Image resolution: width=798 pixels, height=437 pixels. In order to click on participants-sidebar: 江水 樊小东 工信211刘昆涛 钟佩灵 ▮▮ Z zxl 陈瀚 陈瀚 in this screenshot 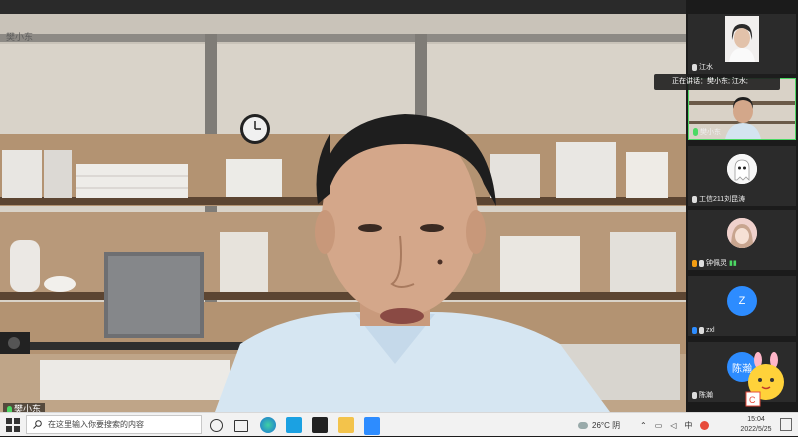, I will do `click(742, 206)`.